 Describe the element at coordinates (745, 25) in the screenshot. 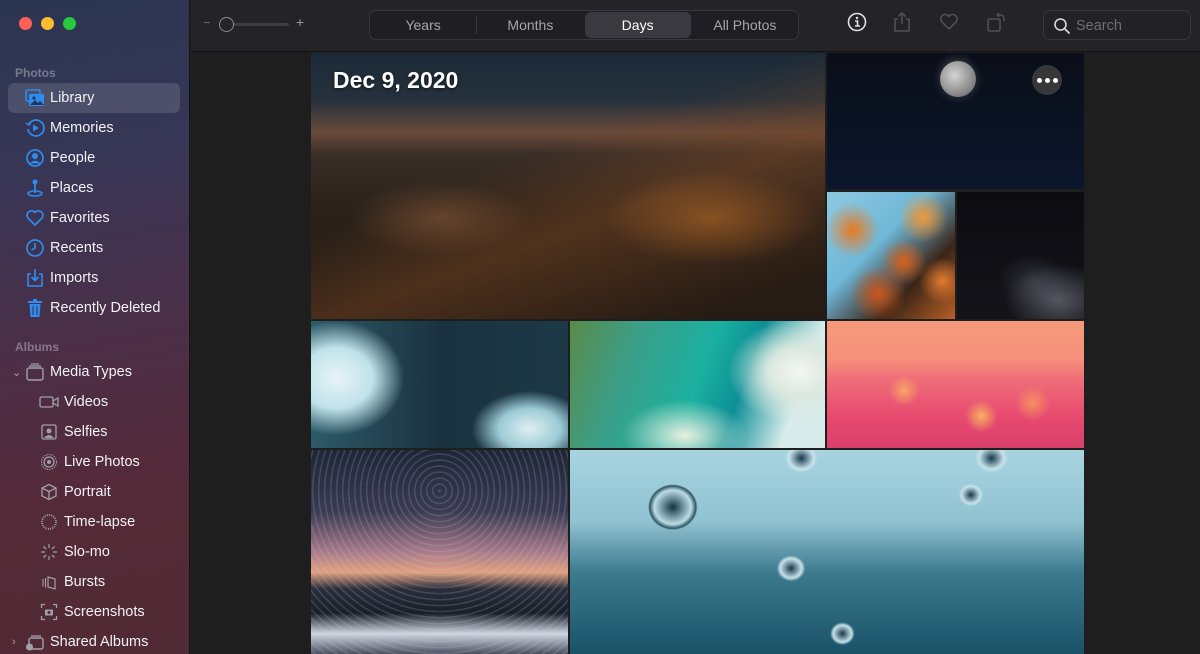

I see `tab-all-photos: All Photos` at that location.